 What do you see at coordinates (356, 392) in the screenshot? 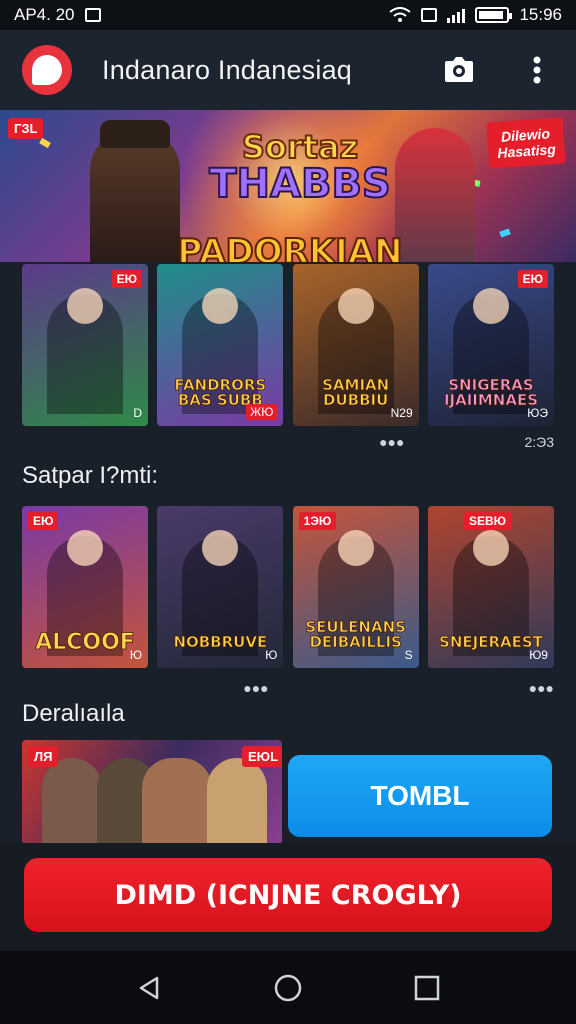
I see `card-title: SAMIAN DUBBIU` at bounding box center [356, 392].